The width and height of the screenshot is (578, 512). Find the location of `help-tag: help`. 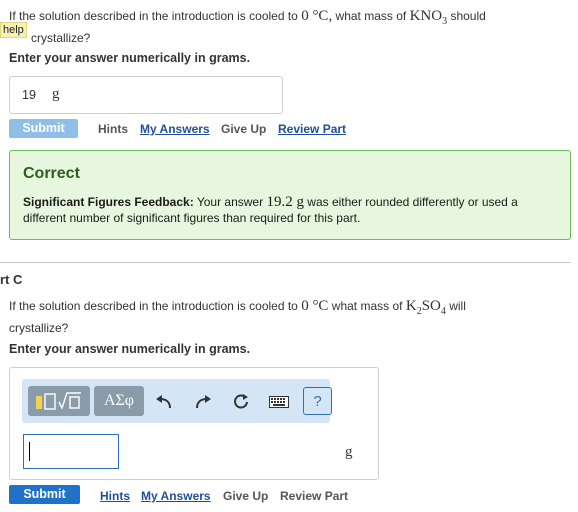

help-tag: help is located at coordinates (13, 30).